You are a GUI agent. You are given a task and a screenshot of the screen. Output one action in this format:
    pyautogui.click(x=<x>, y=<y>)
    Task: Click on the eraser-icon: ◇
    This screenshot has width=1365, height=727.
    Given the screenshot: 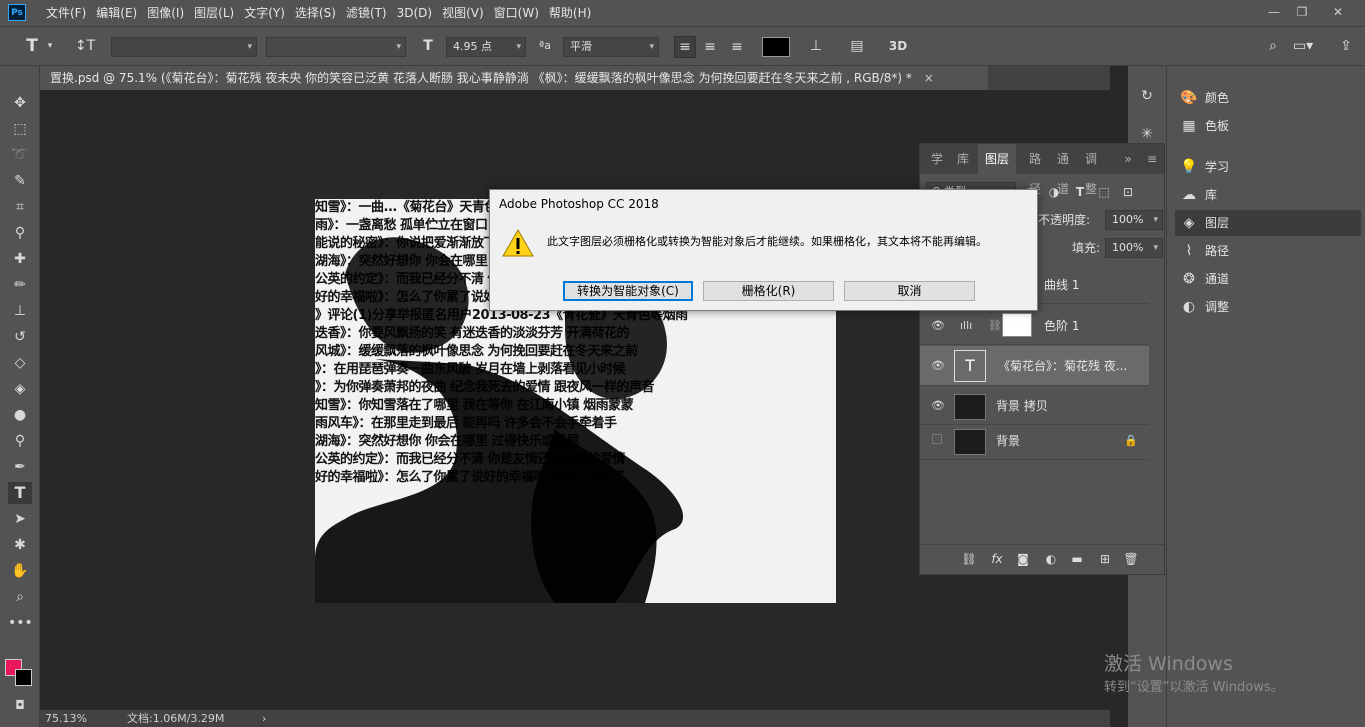 What is the action you would take?
    pyautogui.click(x=20, y=363)
    